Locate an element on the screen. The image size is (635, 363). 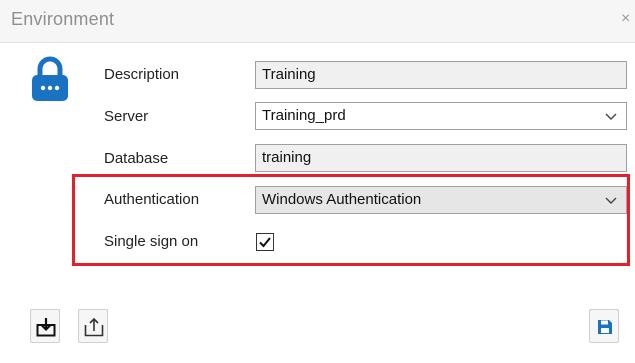
server-value: Training_prd is located at coordinates (304, 115).